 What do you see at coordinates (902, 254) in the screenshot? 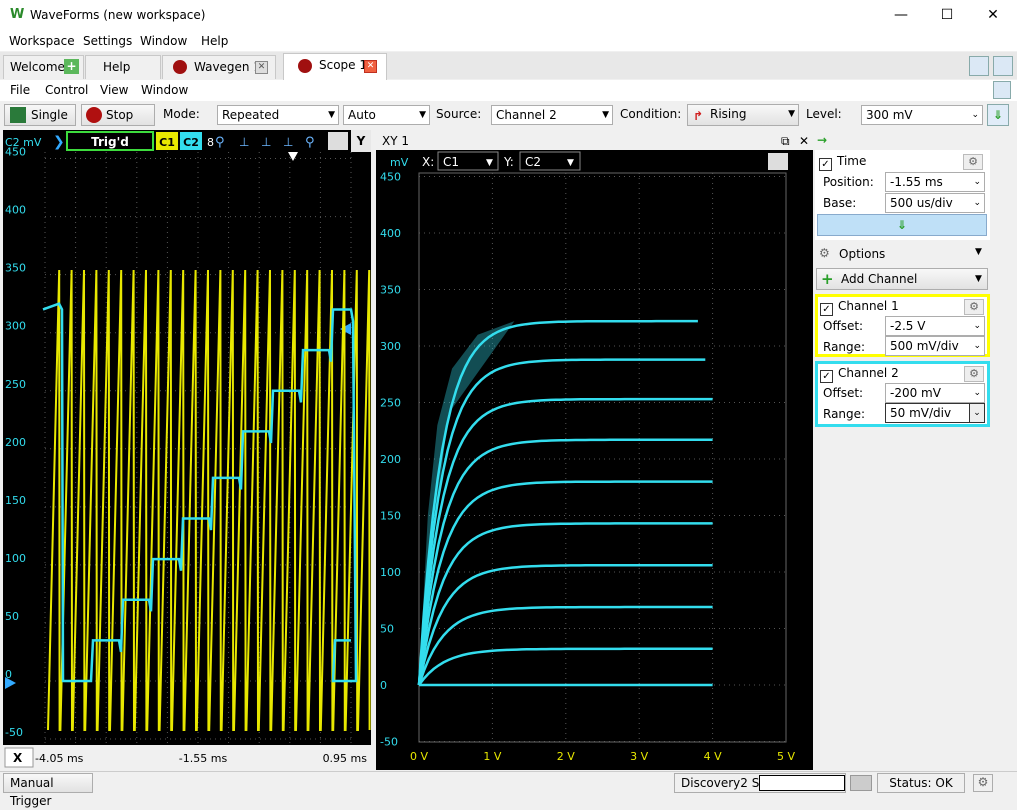
I see `options-row: ⚙ Options ▼` at bounding box center [902, 254].